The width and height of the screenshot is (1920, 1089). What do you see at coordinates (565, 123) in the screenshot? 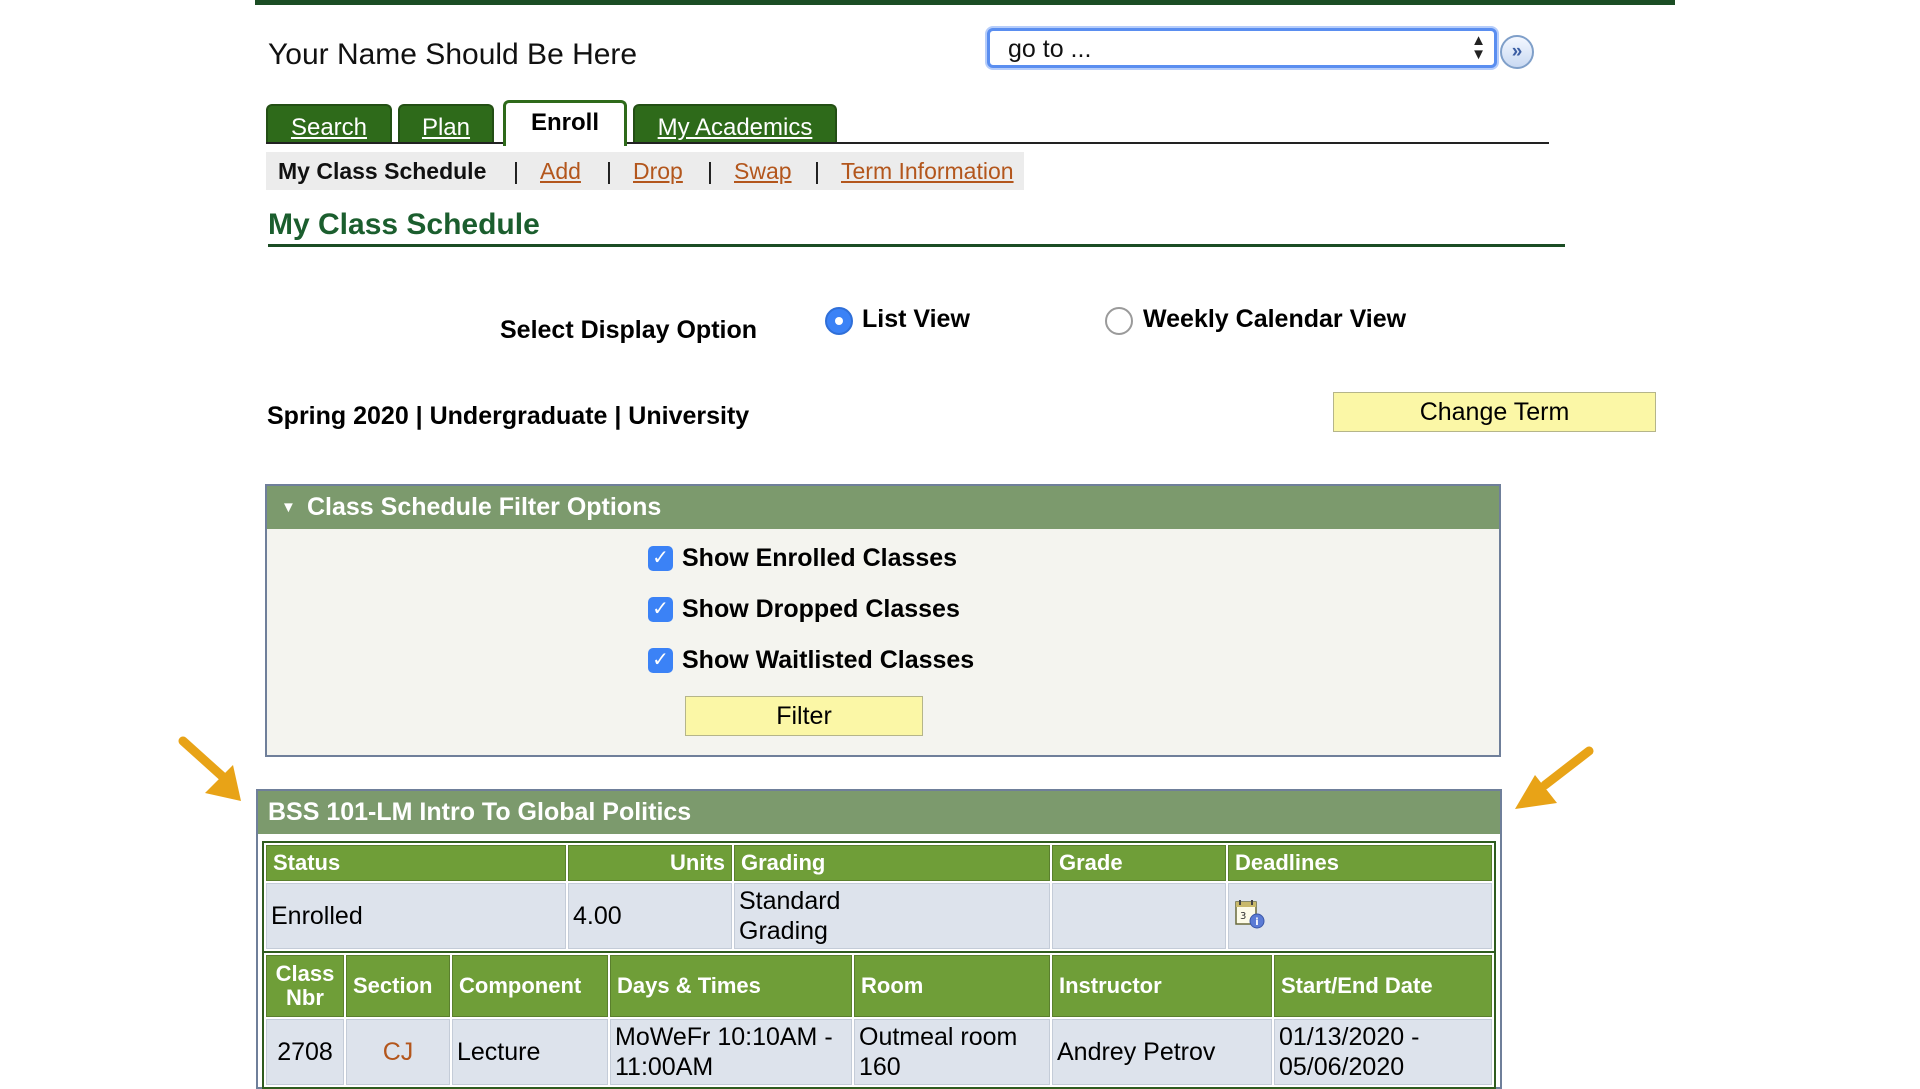
I see `tab-enroll: Enroll` at bounding box center [565, 123].